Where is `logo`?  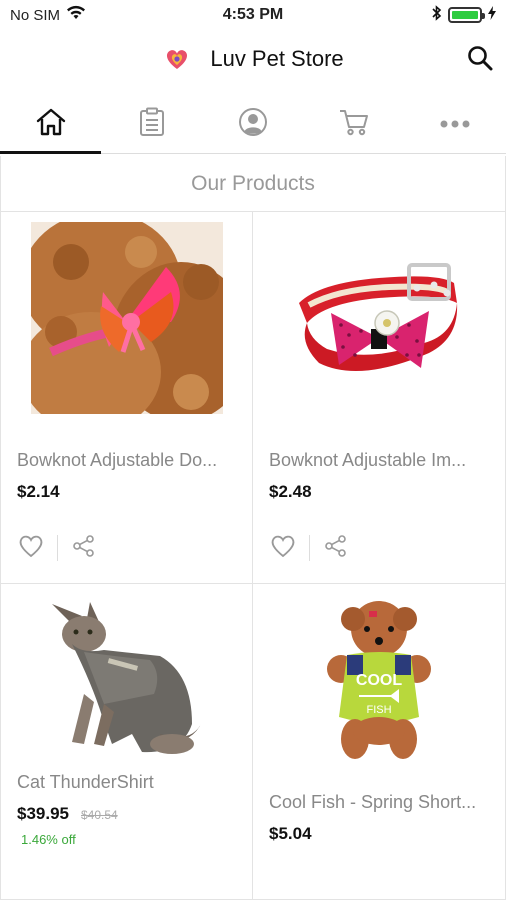
logo is located at coordinates (177, 59).